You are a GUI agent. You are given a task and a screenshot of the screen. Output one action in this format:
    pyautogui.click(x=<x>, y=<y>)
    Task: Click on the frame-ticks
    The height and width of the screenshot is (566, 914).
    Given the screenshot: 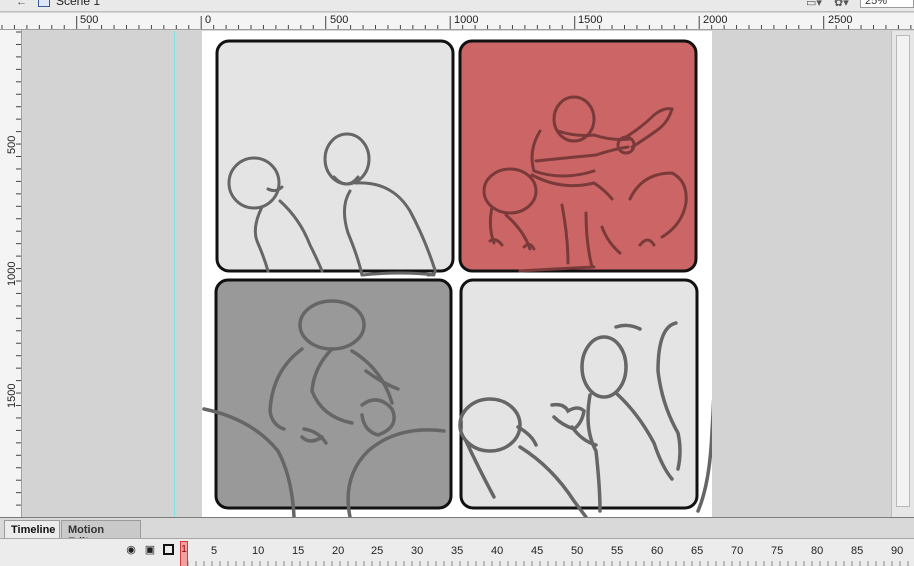 What is the action you would take?
    pyautogui.click(x=548, y=563)
    